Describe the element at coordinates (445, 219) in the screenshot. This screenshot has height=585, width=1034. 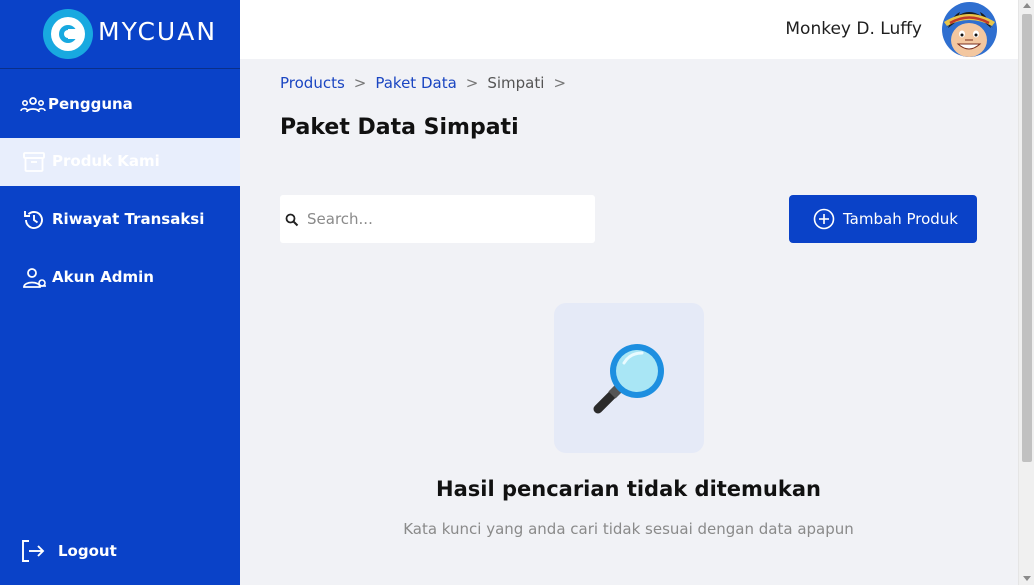
I see `search-input` at that location.